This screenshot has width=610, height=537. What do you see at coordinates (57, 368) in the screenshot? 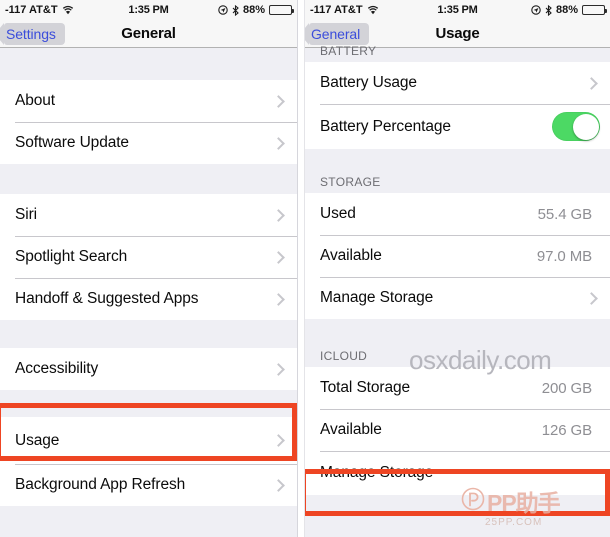
I see `row-label: Accessibility` at bounding box center [57, 368].